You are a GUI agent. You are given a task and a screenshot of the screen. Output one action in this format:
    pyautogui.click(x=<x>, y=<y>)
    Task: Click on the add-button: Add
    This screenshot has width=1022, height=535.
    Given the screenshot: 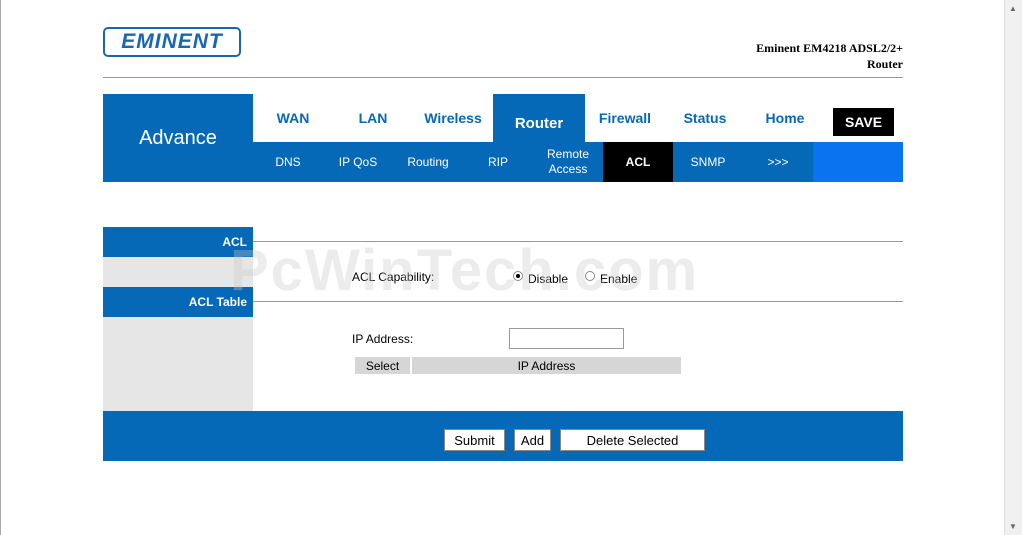 What is the action you would take?
    pyautogui.click(x=532, y=440)
    